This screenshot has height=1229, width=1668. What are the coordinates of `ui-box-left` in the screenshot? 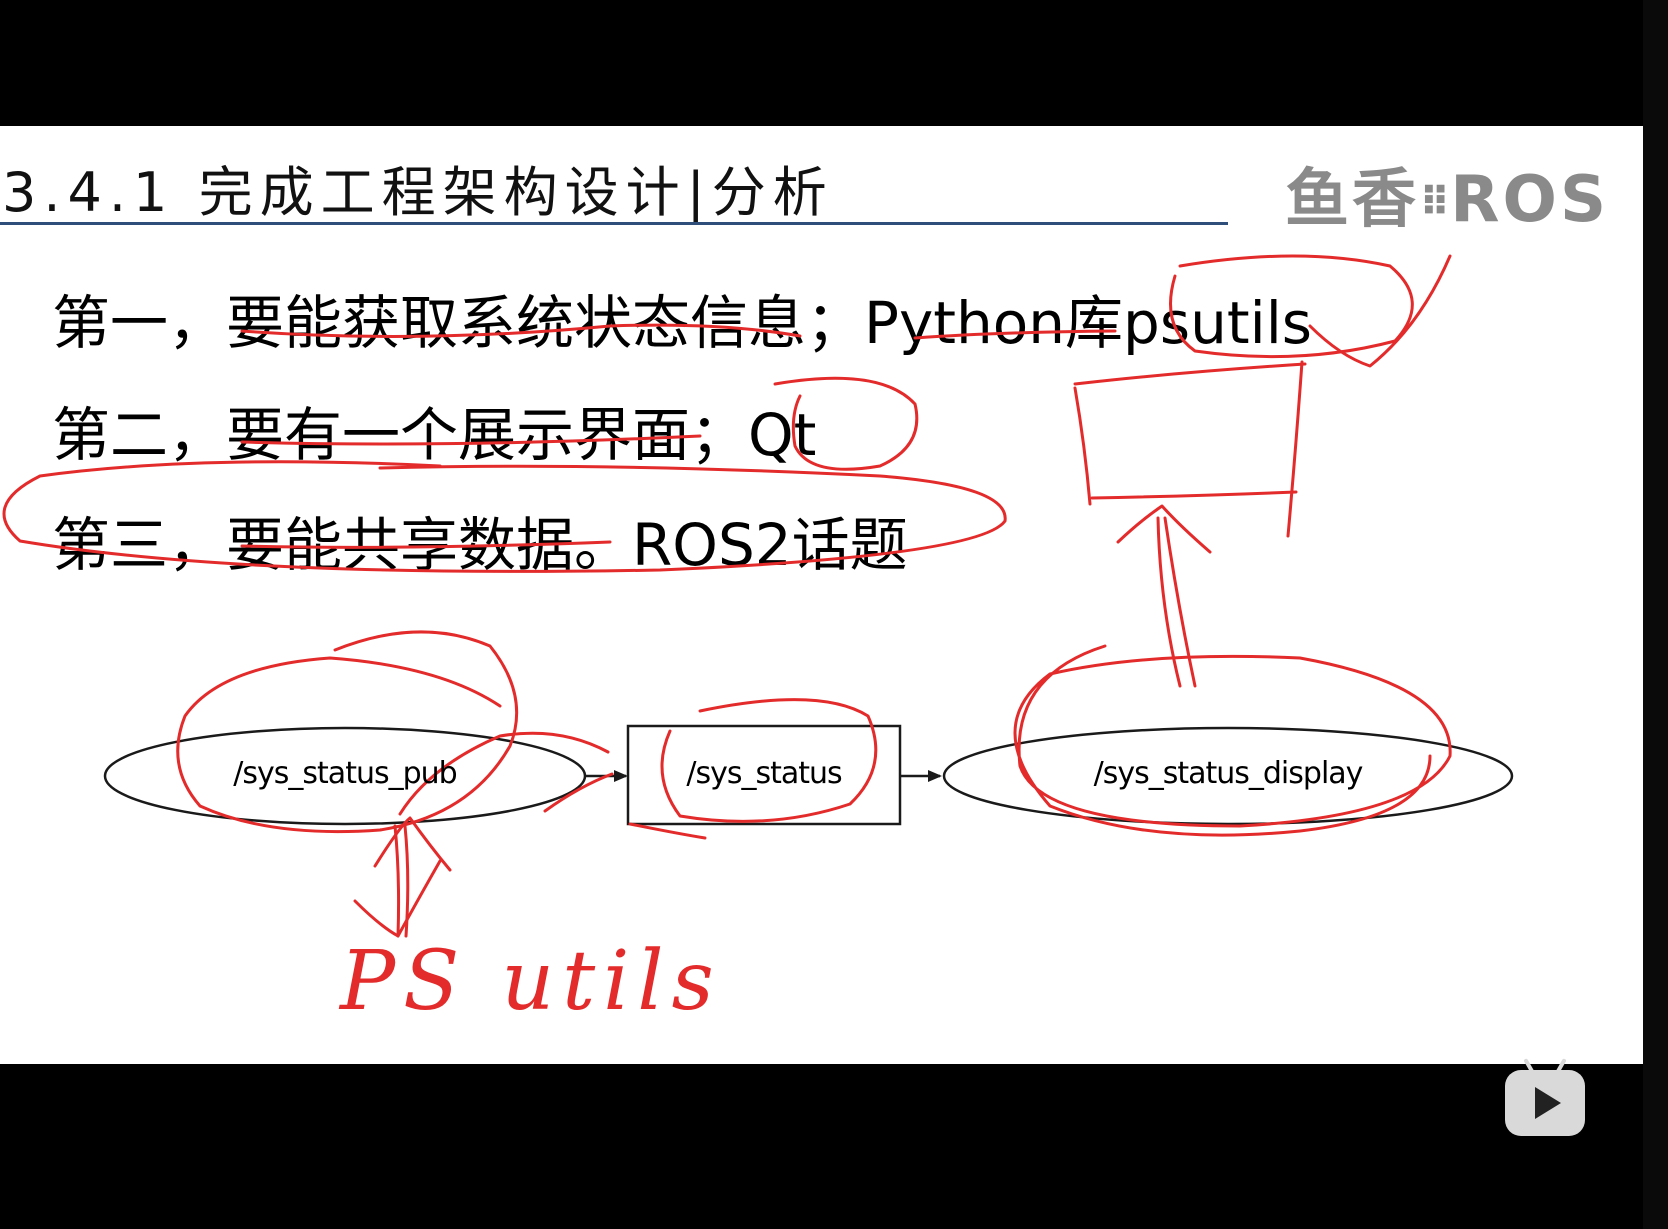 It's located at (1082, 446).